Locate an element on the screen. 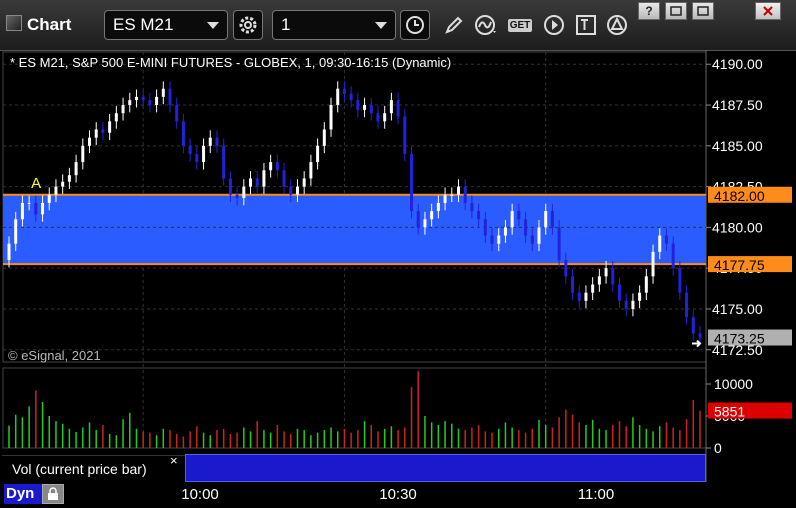 This screenshot has width=796, height=508. help-button: ? is located at coordinates (649, 11).